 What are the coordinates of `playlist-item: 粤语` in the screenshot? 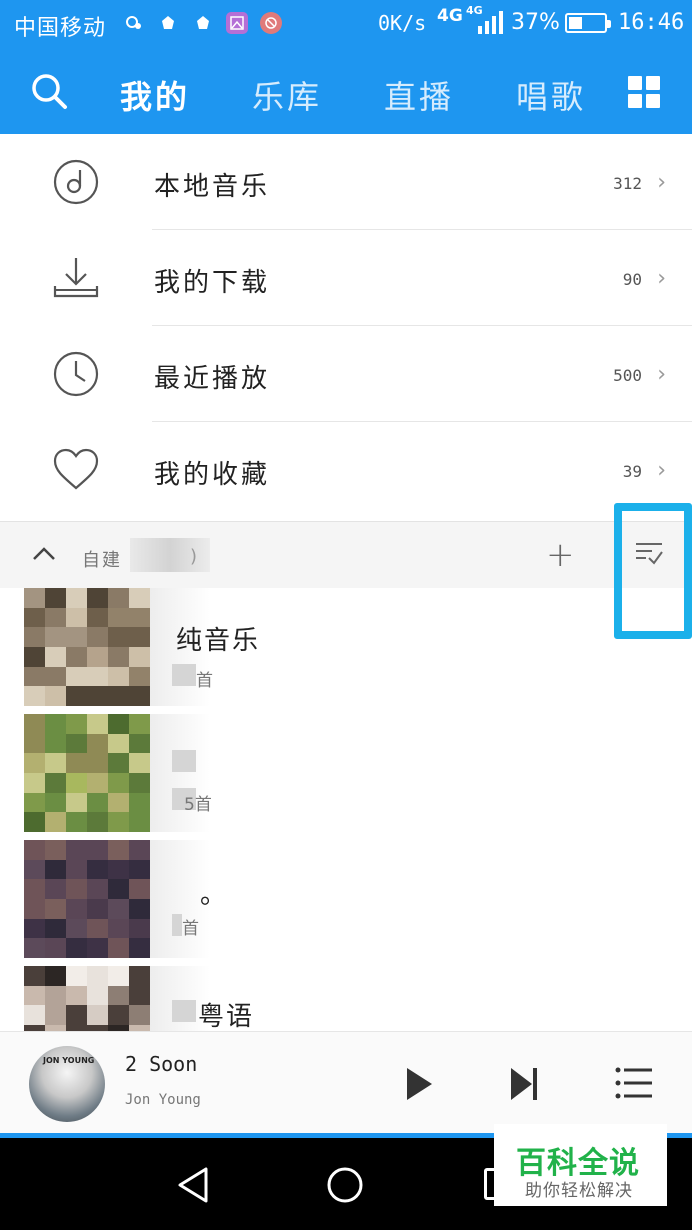 It's located at (346, 998).